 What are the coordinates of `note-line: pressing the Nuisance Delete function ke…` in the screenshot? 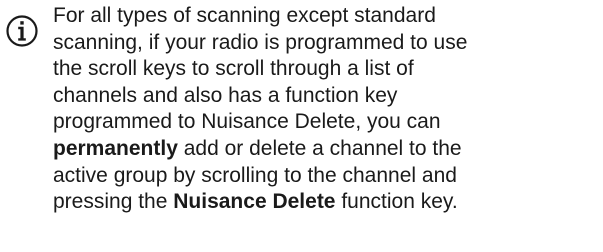 It's located at (255, 202).